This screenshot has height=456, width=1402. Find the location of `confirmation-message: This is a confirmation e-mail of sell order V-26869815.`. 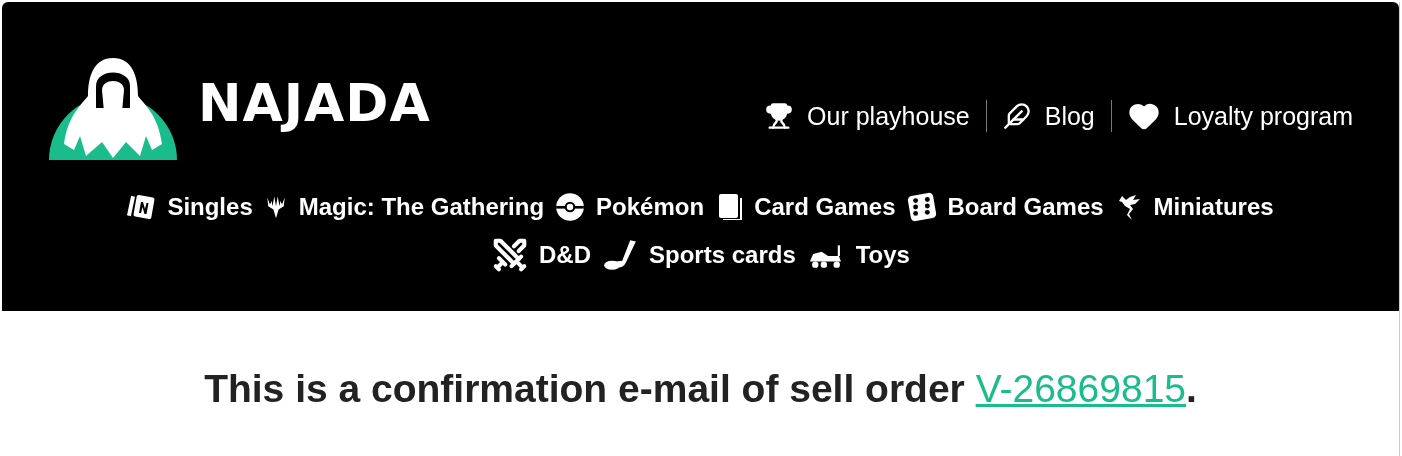

confirmation-message: This is a confirmation e-mail of sell order V-26869815. is located at coordinates (700, 389).